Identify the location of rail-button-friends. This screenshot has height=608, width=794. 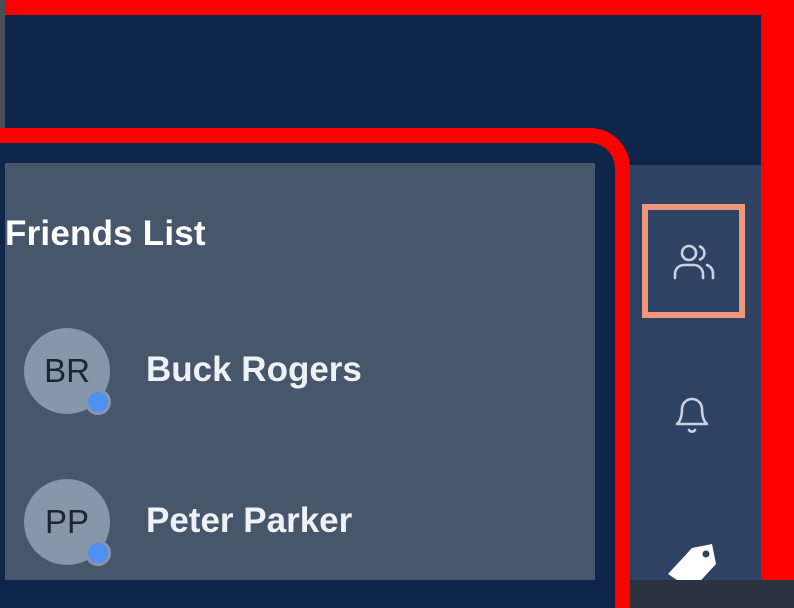
(693, 261).